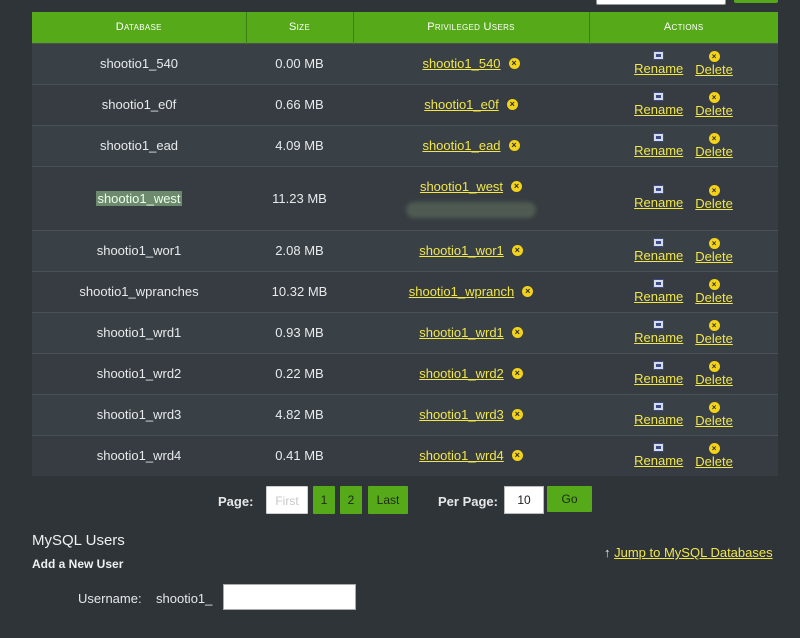  Describe the element at coordinates (461, 455) in the screenshot. I see `privileged-user-link: shootio1_wrd4` at that location.